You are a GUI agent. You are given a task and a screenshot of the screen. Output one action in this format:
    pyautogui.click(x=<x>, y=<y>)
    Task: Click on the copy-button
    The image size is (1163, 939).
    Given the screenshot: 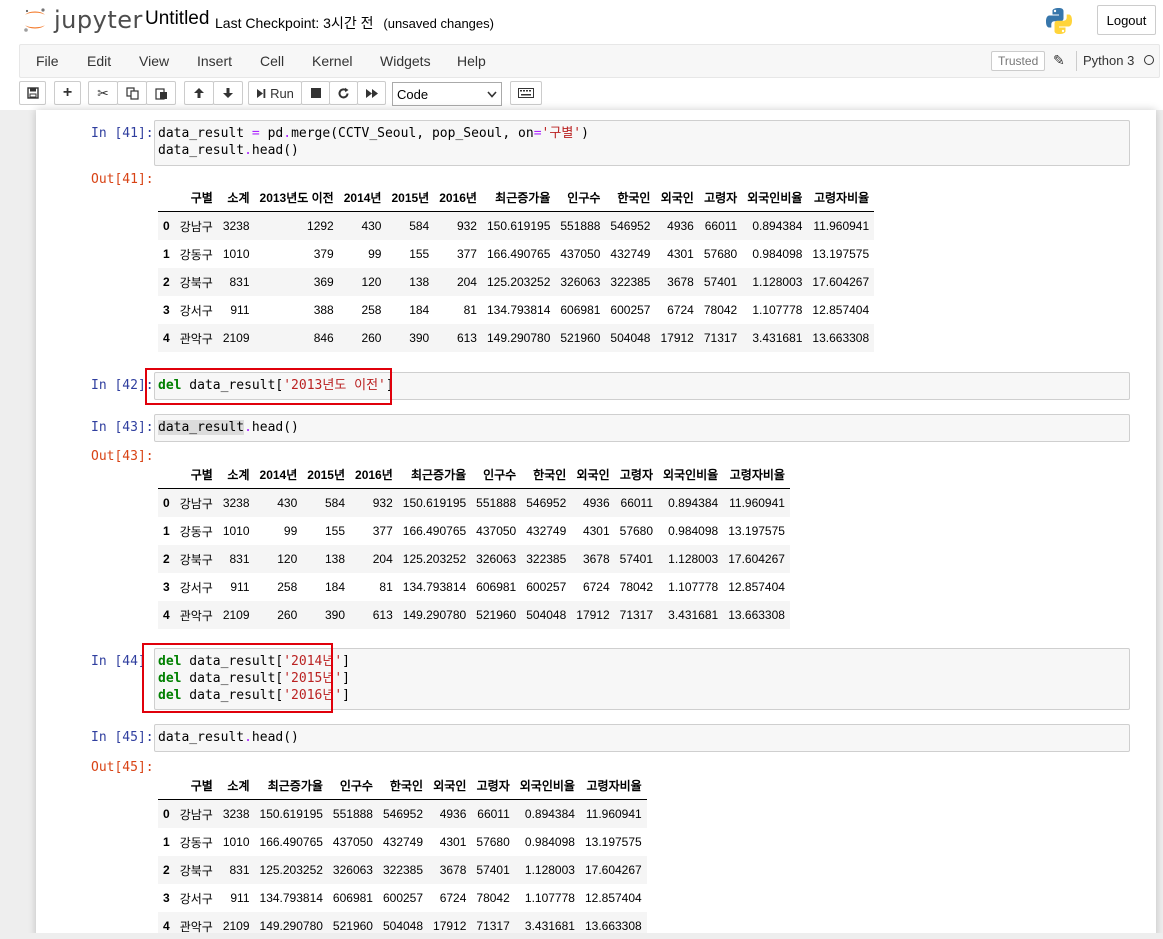 What is the action you would take?
    pyautogui.click(x=132, y=93)
    